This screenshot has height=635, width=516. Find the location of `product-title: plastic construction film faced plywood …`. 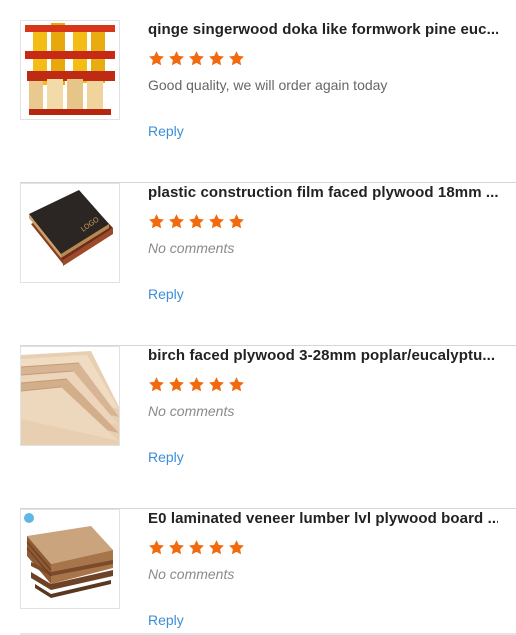

product-title: plastic construction film faced plywood … is located at coordinates (323, 192).